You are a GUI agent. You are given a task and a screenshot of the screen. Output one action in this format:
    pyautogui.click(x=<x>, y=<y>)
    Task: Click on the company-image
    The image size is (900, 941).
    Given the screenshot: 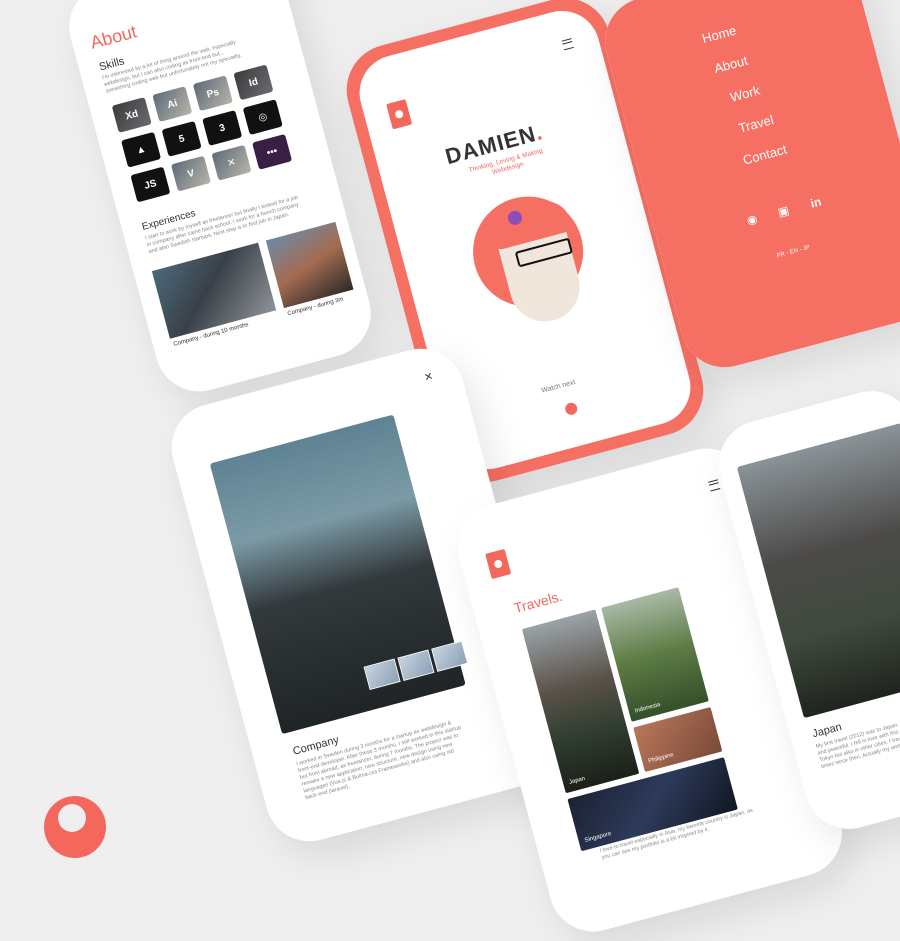 What is the action you would take?
    pyautogui.click(x=337, y=574)
    